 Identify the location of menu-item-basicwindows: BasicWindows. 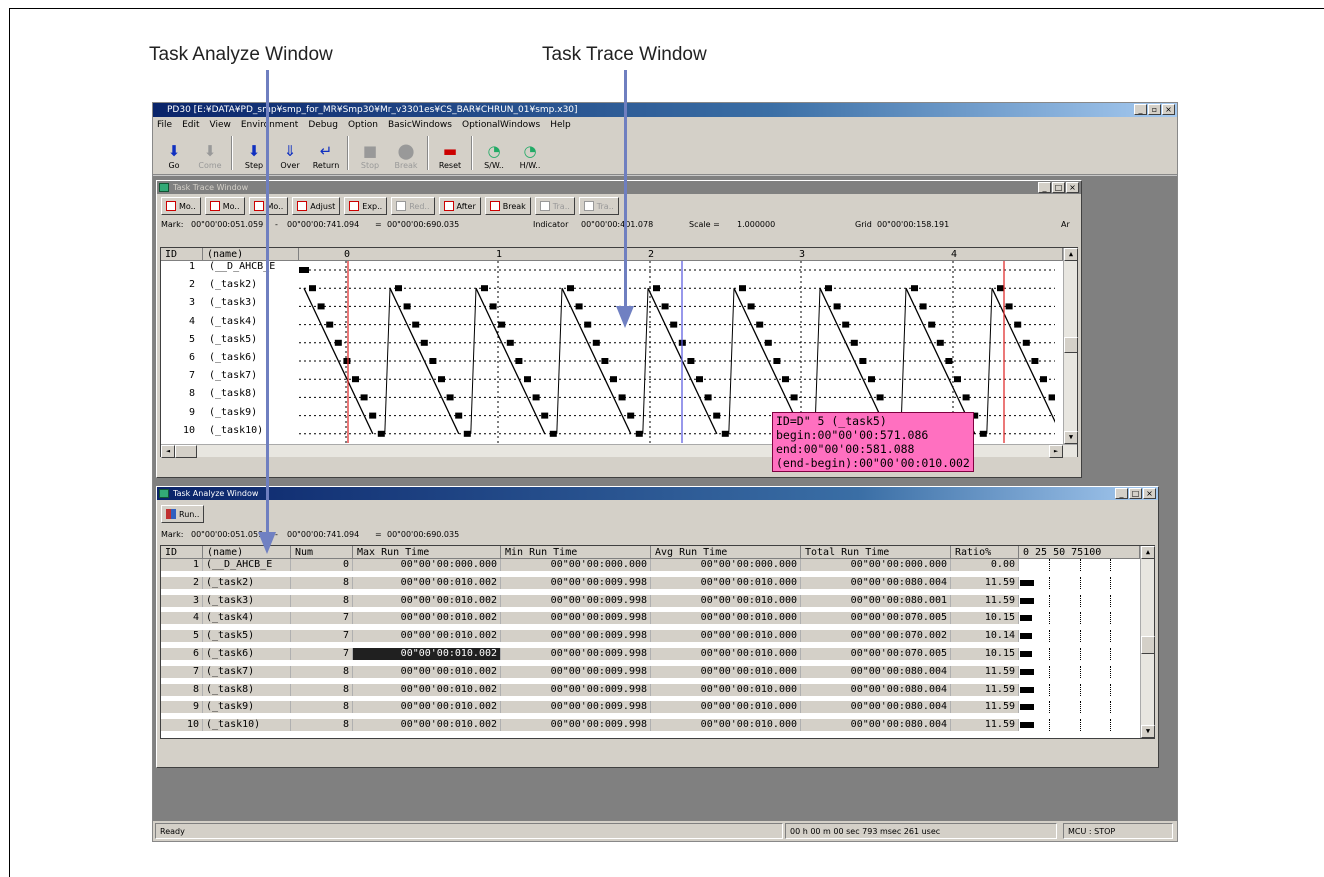
(420, 125).